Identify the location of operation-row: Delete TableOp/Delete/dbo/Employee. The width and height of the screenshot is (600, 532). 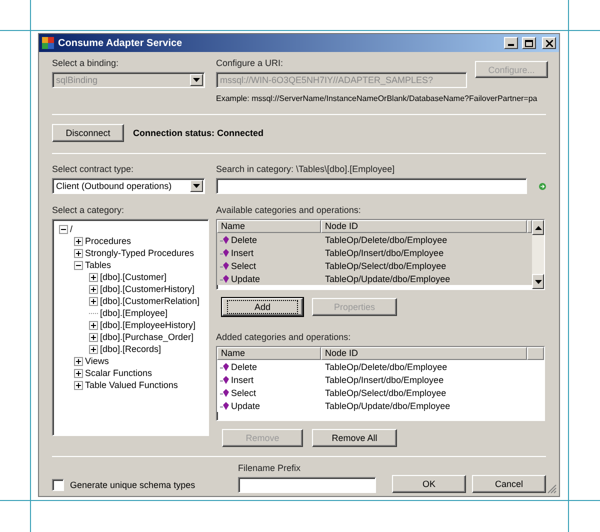
(374, 239).